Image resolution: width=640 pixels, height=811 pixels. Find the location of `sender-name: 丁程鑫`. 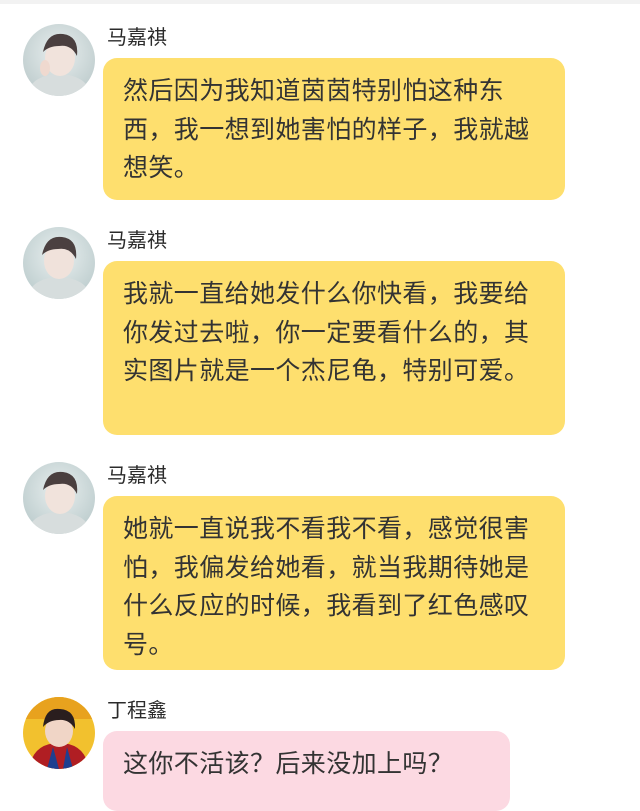

sender-name: 丁程鑫 is located at coordinates (137, 710).